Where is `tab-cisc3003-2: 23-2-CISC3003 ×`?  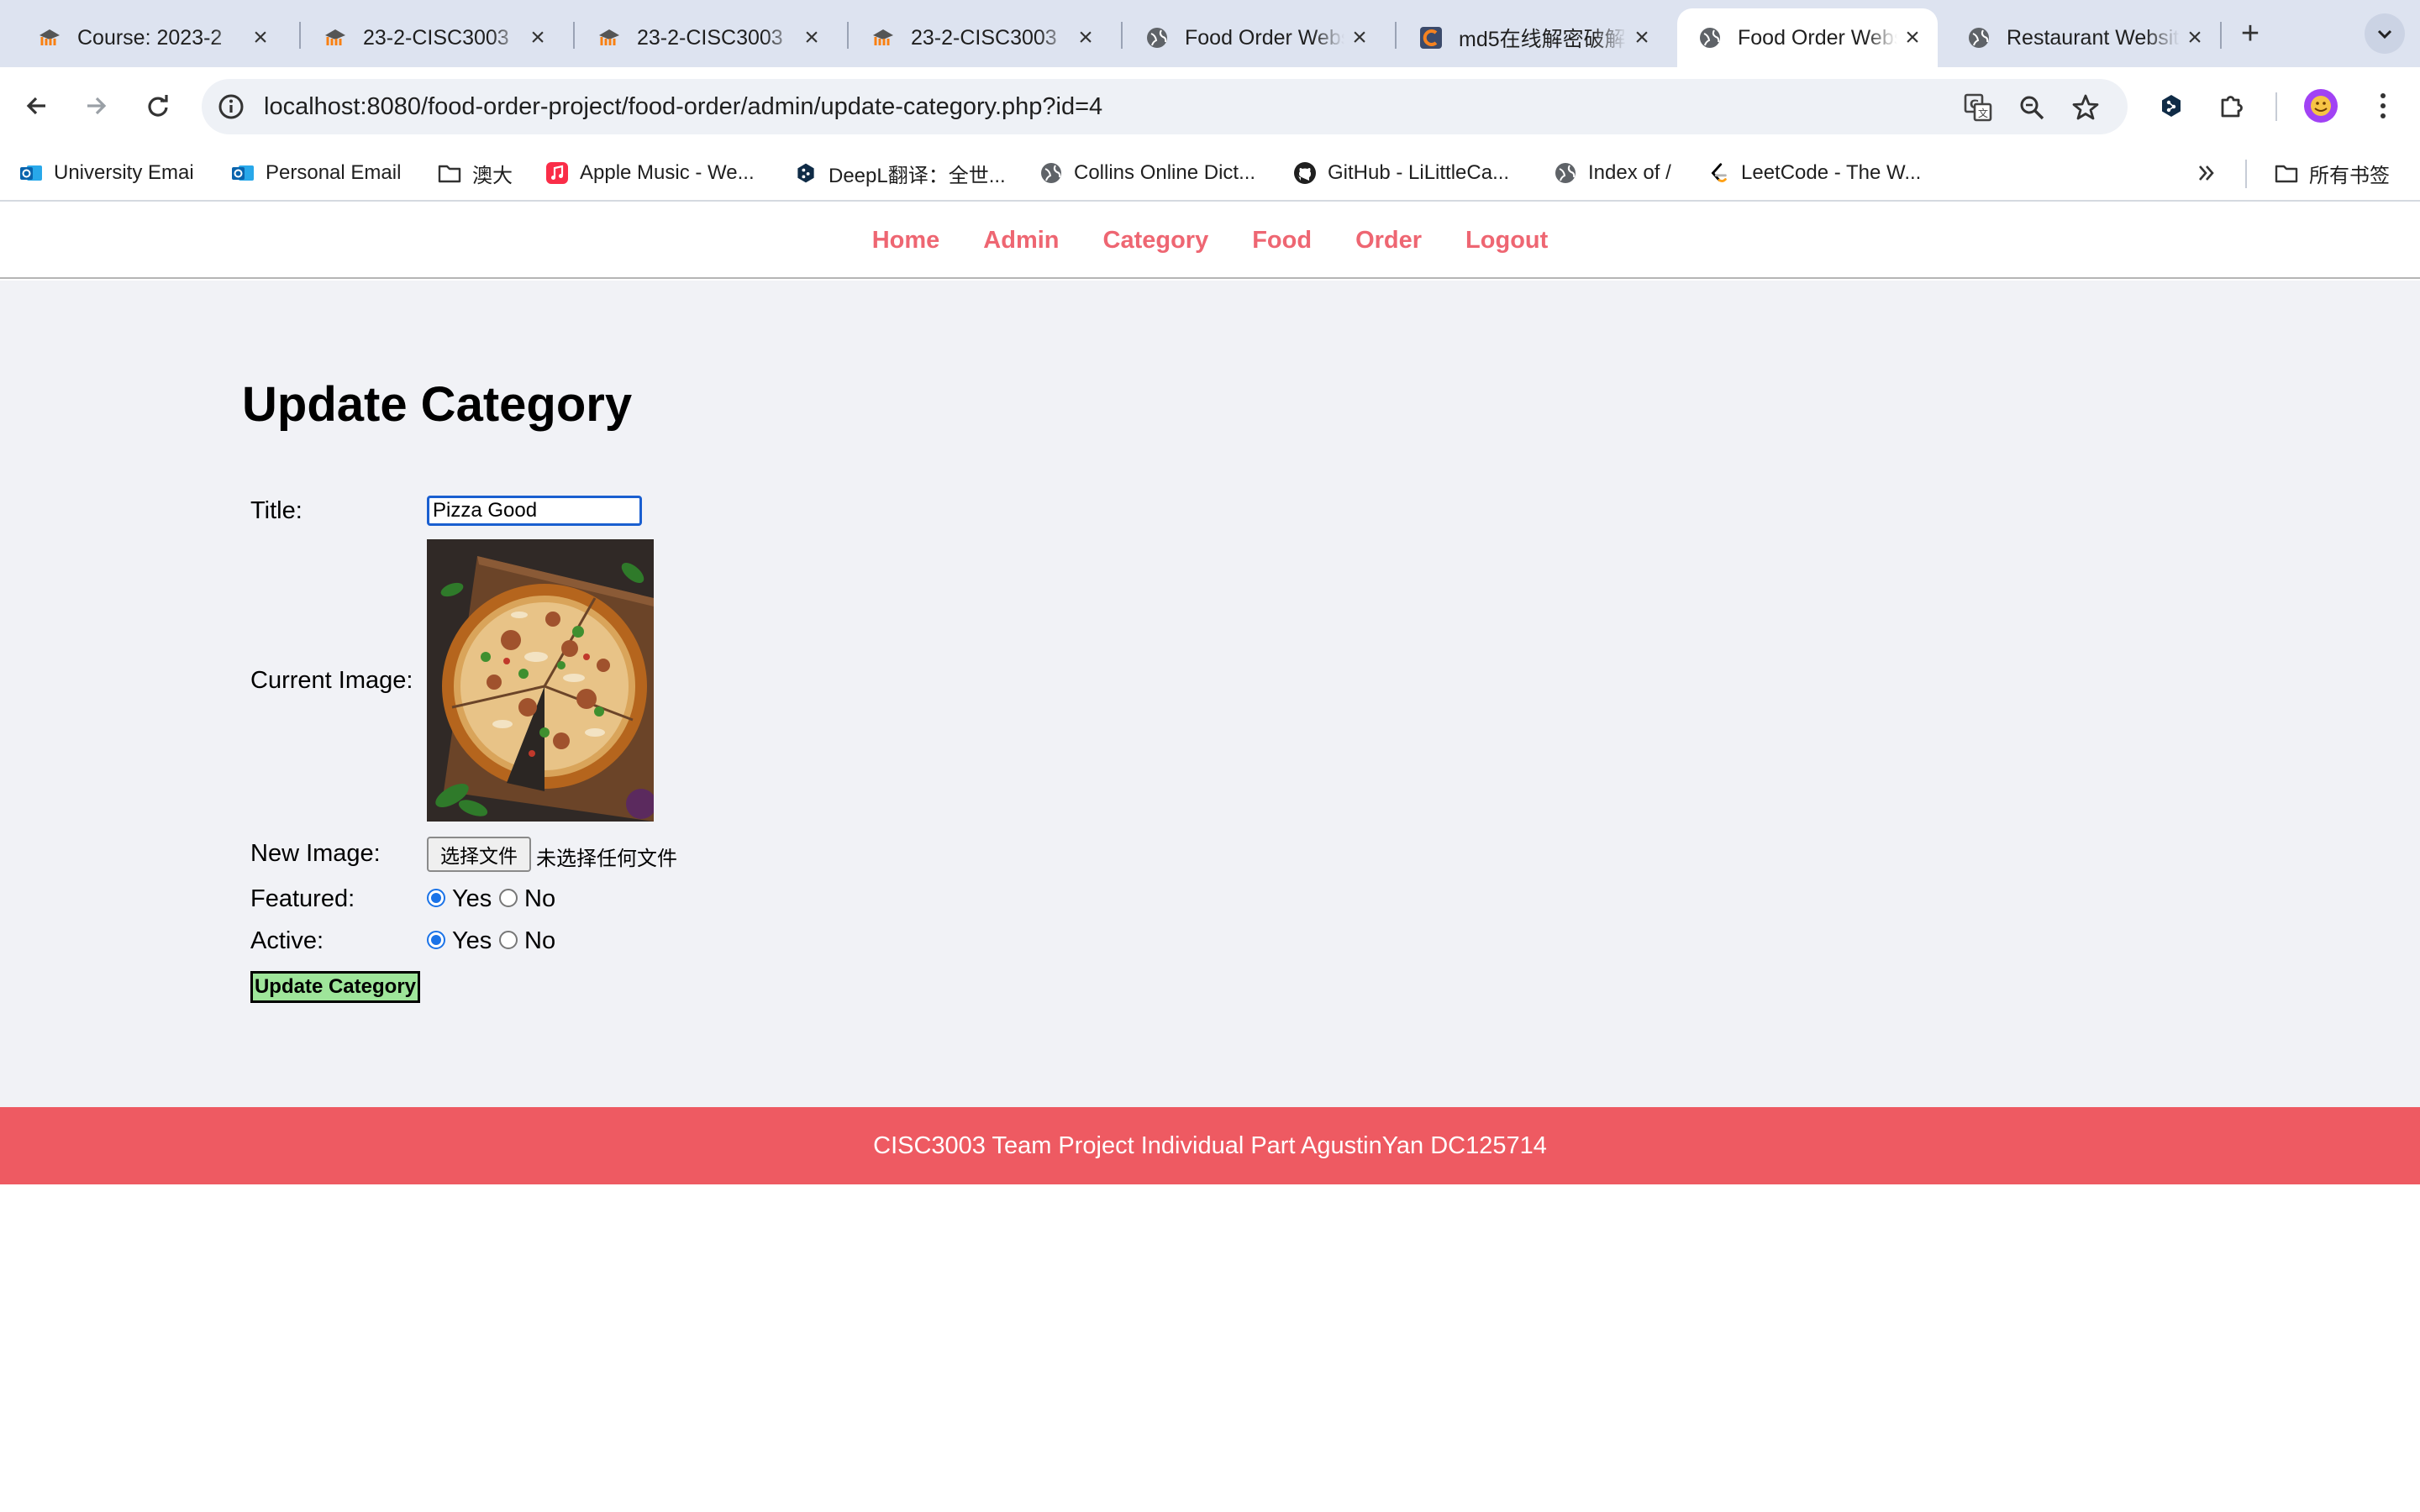
tab-cisc3003-2: 23-2-CISC3003 × is located at coordinates (706, 37).